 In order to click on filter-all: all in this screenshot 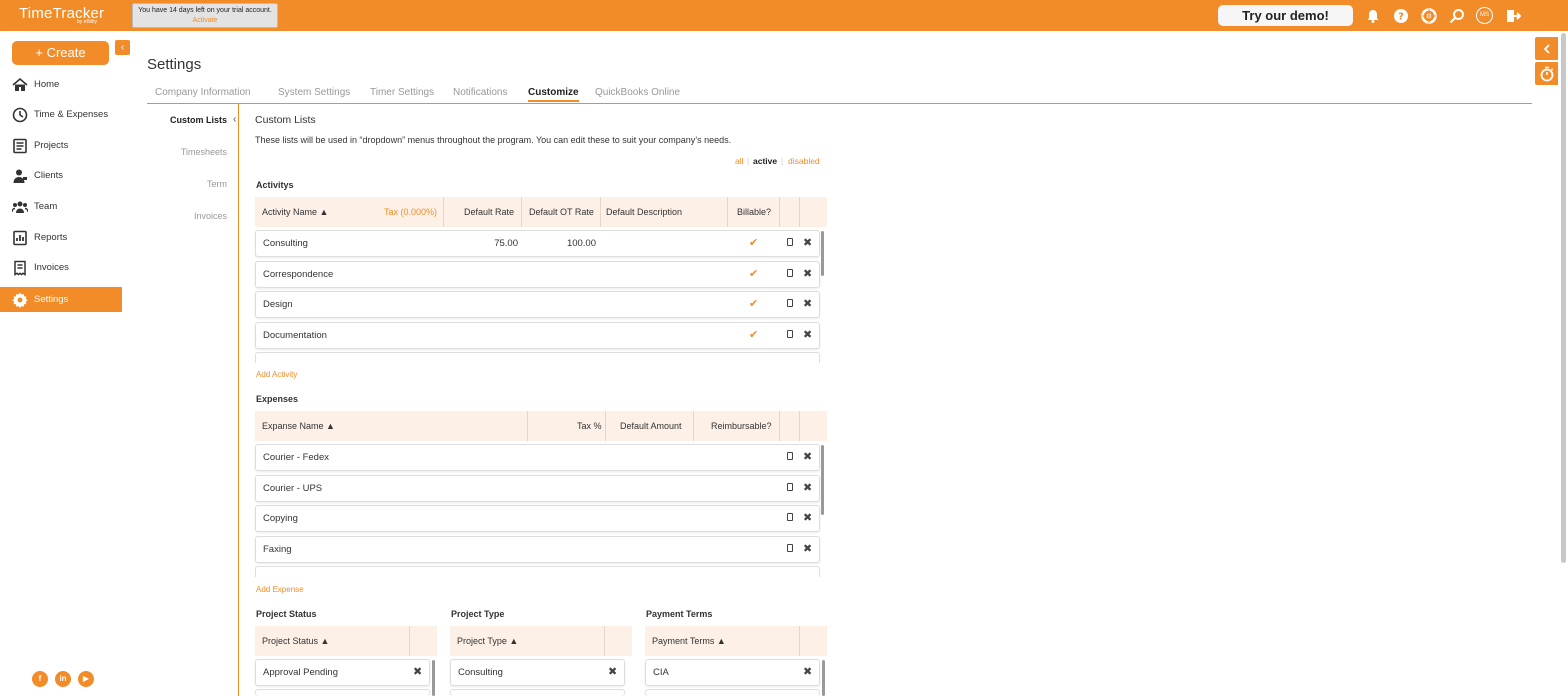, I will do `click(739, 161)`.